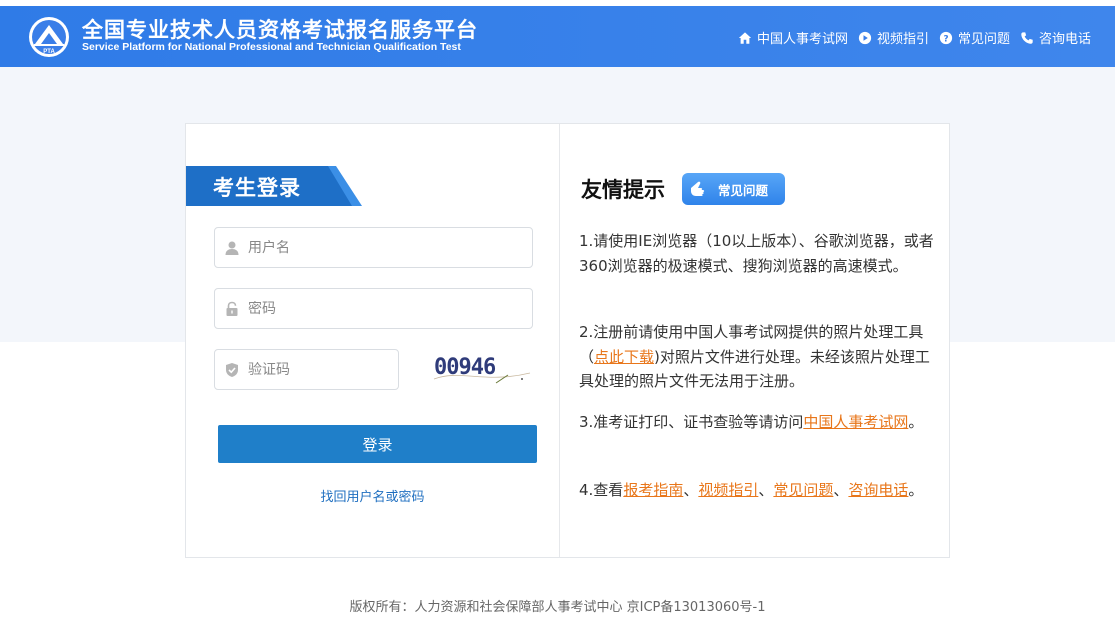  I want to click on top-nav: 中国人事考试网 视频指引 ? 常见问题 咨询电话, so click(914, 37).